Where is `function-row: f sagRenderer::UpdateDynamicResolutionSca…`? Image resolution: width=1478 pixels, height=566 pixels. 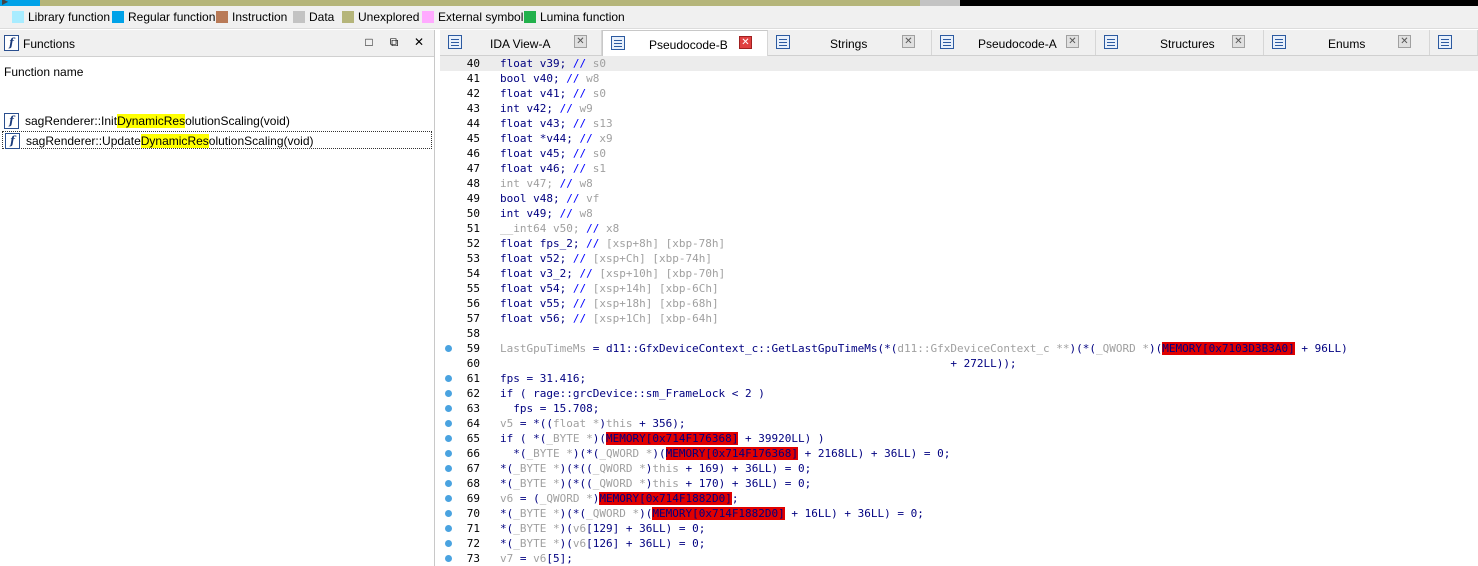
function-row: f sagRenderer::UpdateDynamicResolutionSca… is located at coordinates (217, 140).